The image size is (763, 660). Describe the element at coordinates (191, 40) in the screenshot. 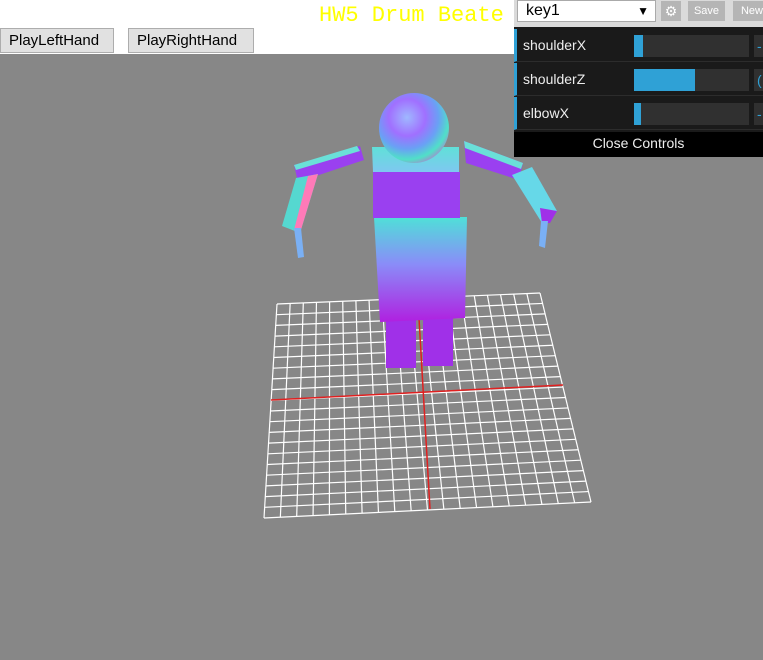

I see `play-right-hand-button: PlayRightHand` at that location.